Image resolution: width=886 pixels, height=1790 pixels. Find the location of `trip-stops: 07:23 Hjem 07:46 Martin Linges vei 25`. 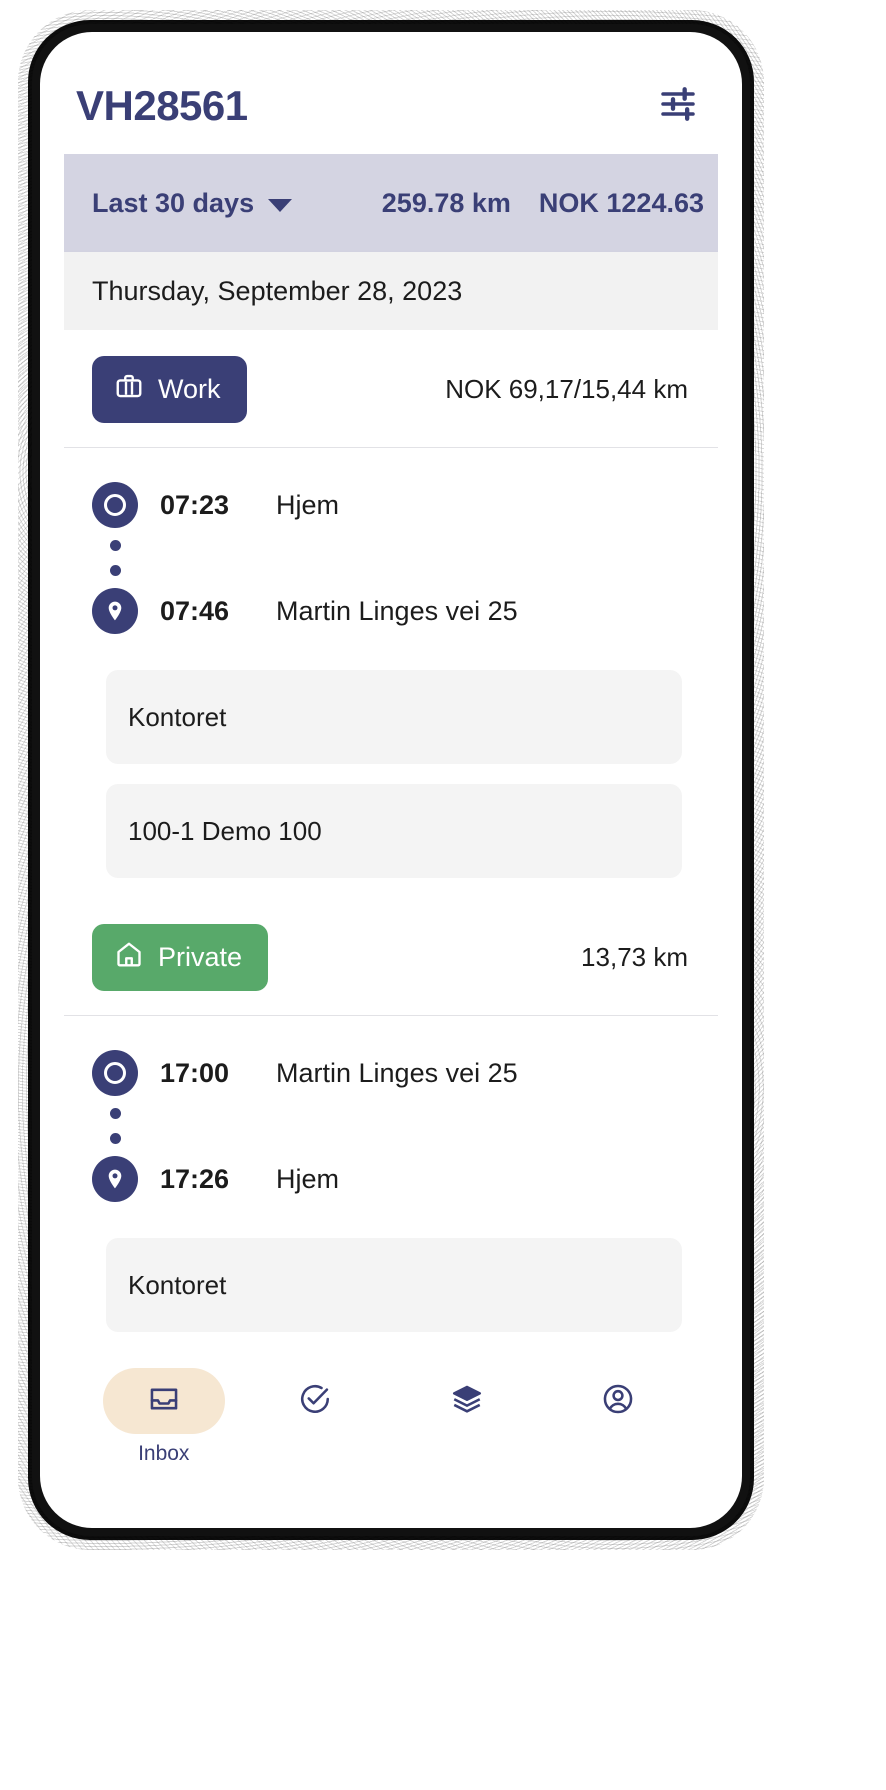

trip-stops: 07:23 Hjem 07:46 Martin Linges vei 25 is located at coordinates (391, 545).